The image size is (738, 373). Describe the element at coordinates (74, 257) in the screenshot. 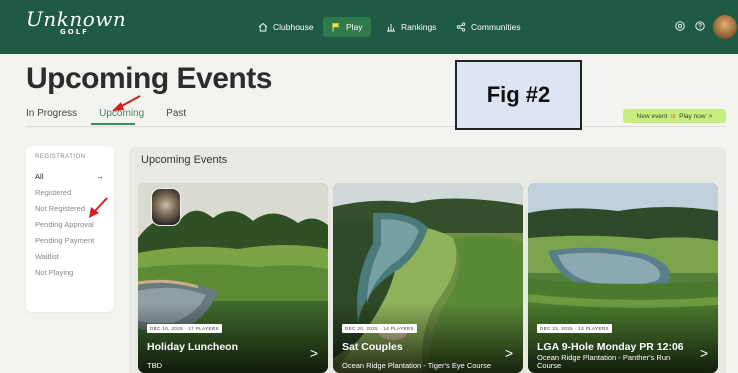

I see `sidebar-item-waitlist: Waitlist` at that location.